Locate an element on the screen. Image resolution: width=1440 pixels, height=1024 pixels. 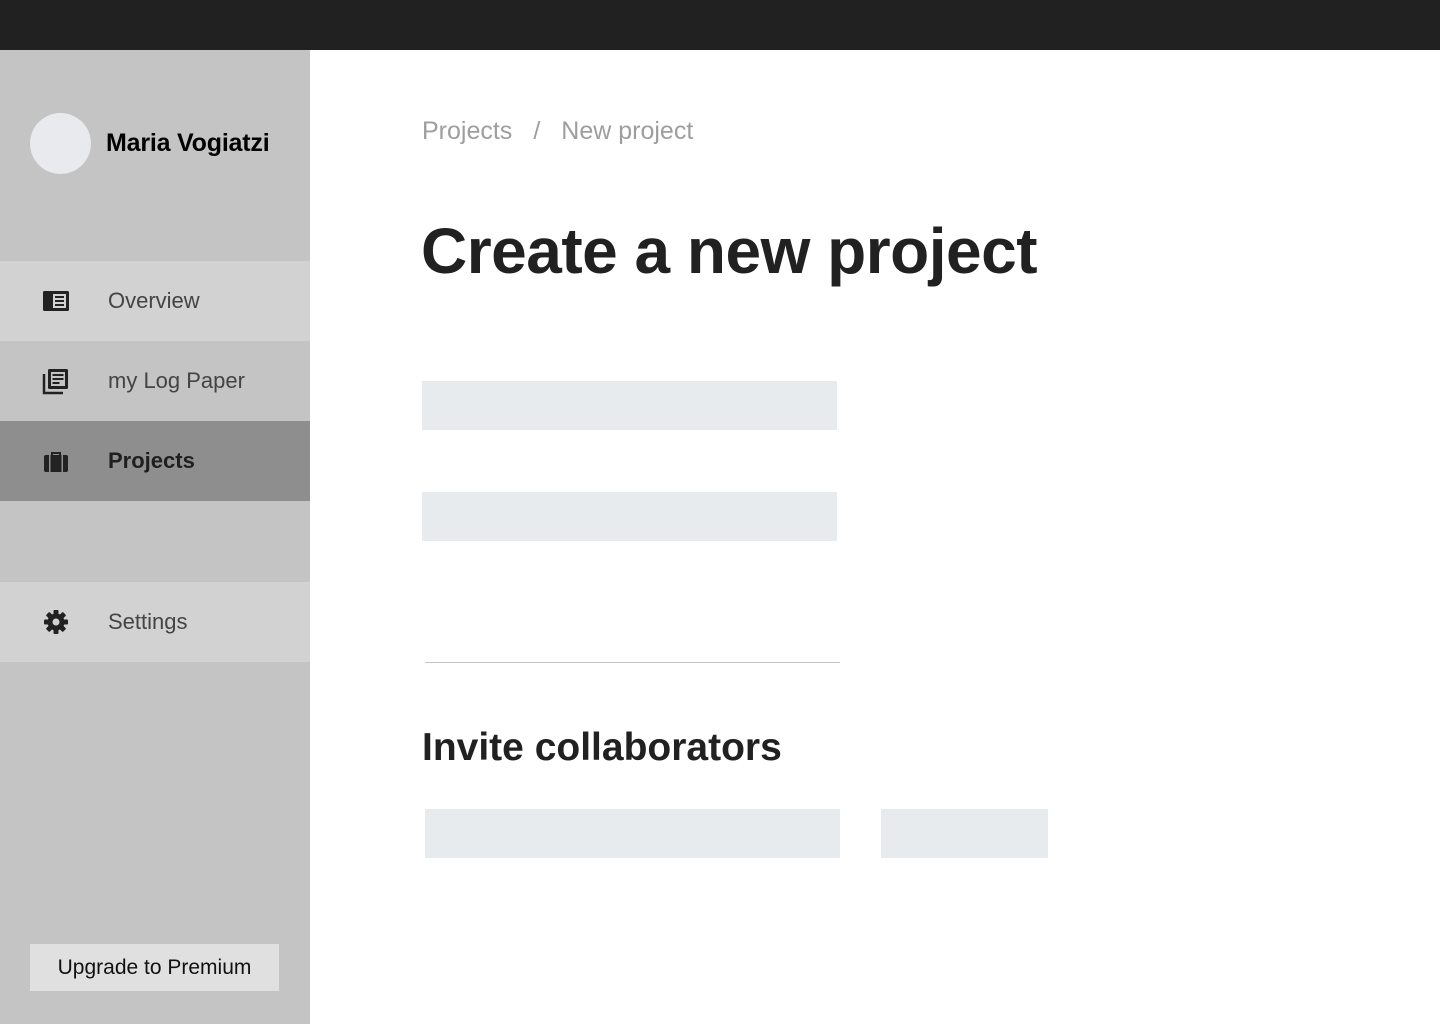
sidebar-item-overview: Overview is located at coordinates (155, 301).